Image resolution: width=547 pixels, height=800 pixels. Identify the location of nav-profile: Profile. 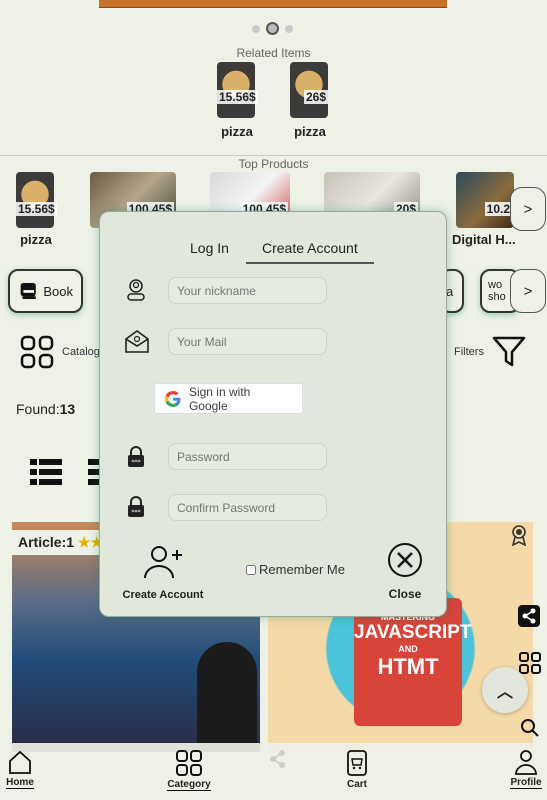
(526, 766).